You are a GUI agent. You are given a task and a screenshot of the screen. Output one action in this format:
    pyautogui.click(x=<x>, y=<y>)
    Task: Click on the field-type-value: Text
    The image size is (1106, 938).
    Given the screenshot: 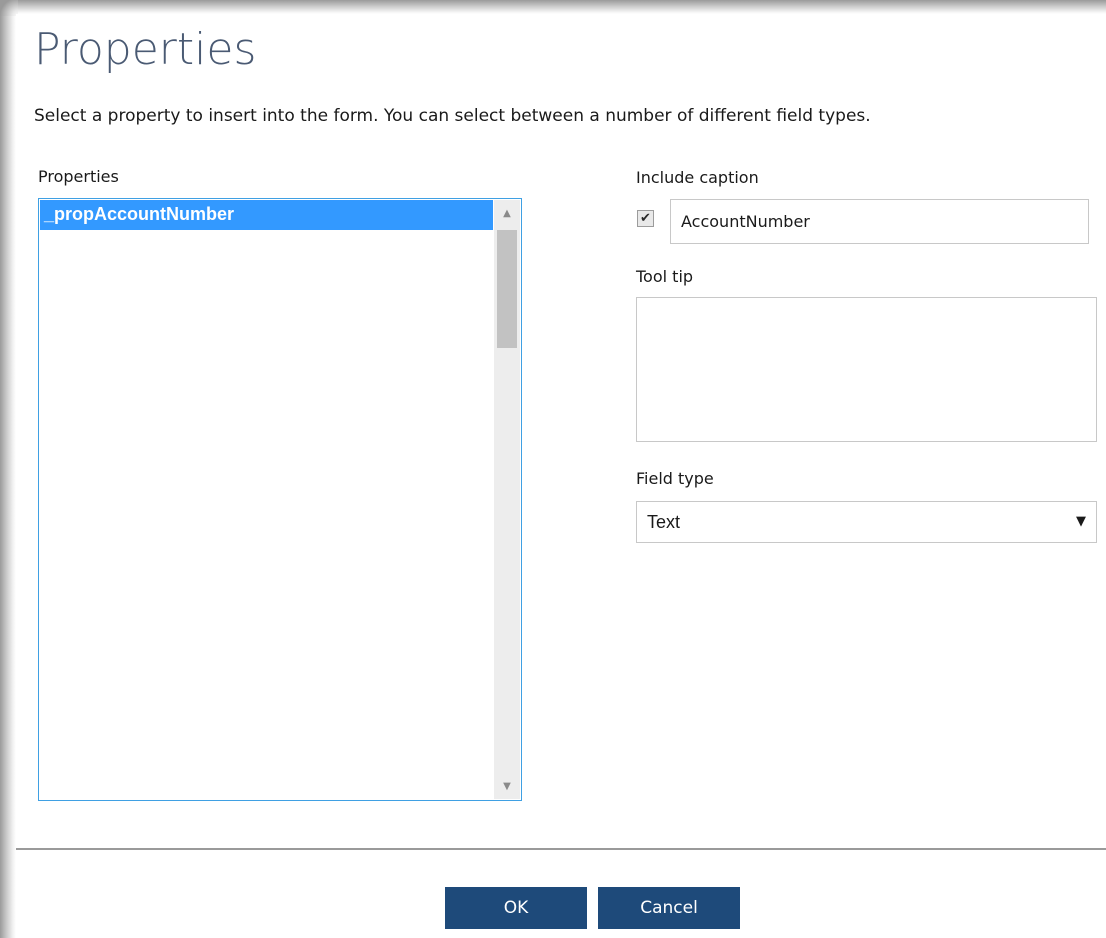 What is the action you would take?
    pyautogui.click(x=664, y=522)
    